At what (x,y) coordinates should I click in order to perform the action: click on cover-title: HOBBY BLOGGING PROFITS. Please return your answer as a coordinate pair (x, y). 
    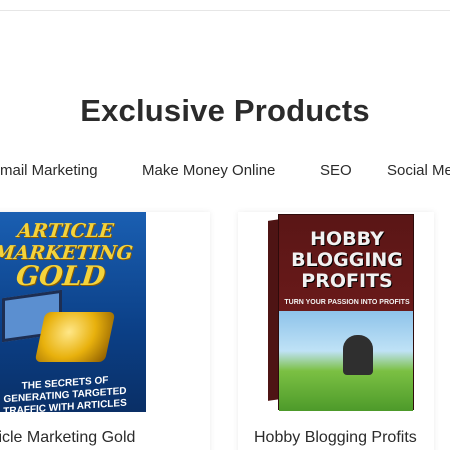
    Looking at the image, I should click on (347, 260).